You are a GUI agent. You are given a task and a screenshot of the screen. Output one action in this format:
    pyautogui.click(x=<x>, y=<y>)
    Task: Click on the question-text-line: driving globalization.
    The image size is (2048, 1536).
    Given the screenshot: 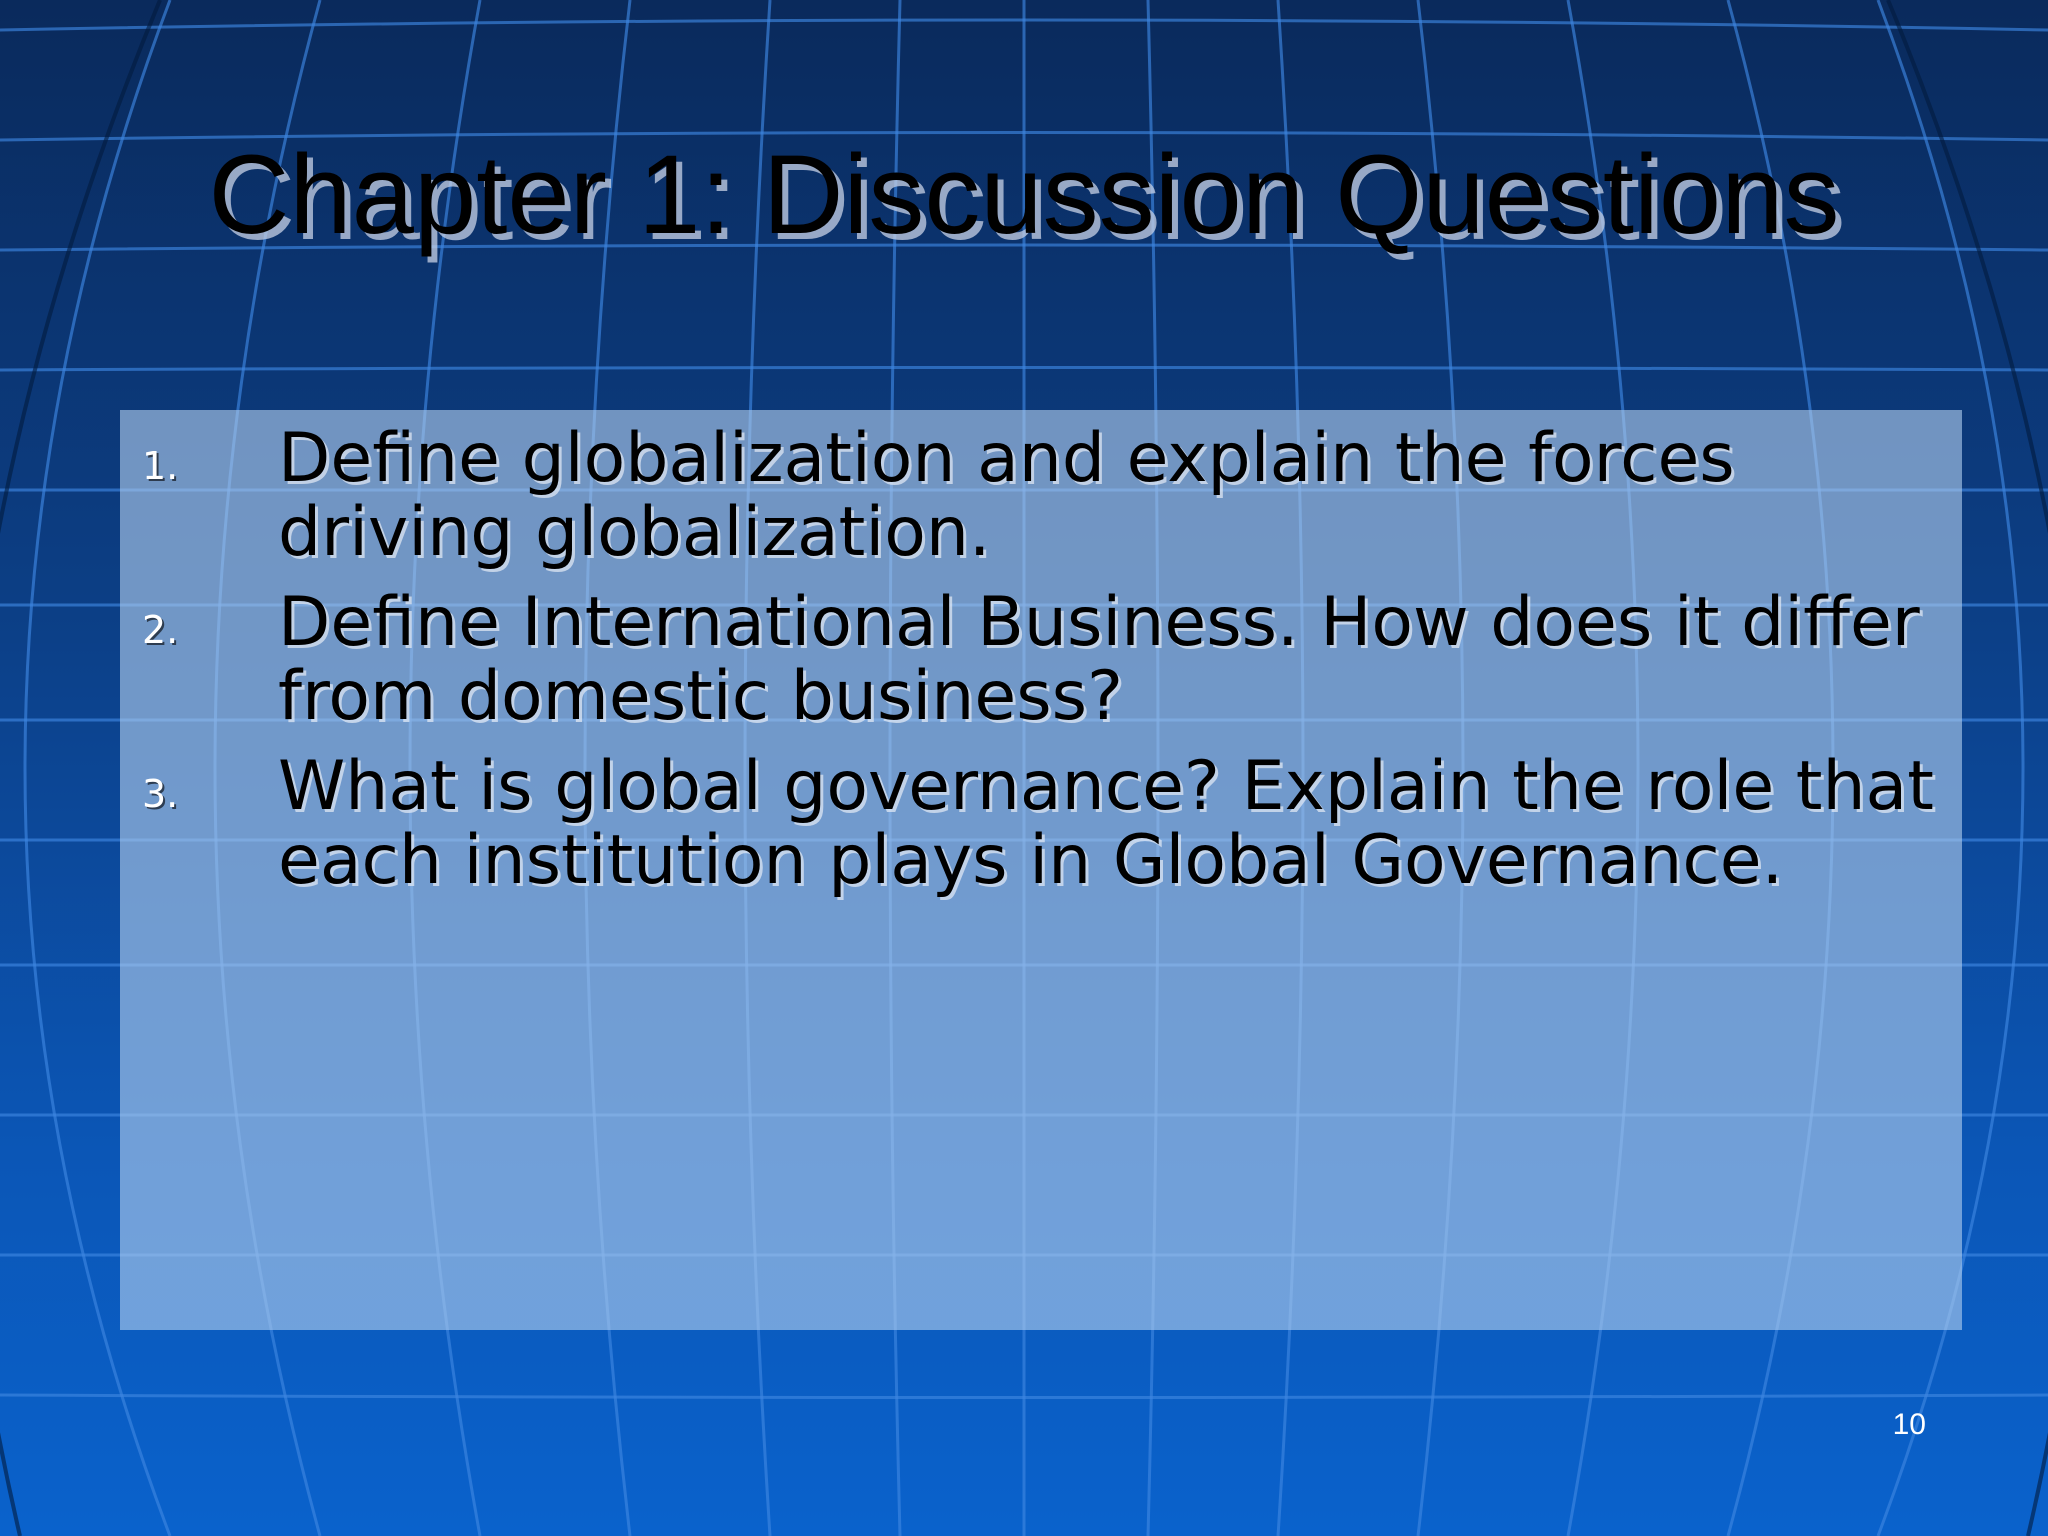 What is the action you would take?
    pyautogui.click(x=634, y=532)
    